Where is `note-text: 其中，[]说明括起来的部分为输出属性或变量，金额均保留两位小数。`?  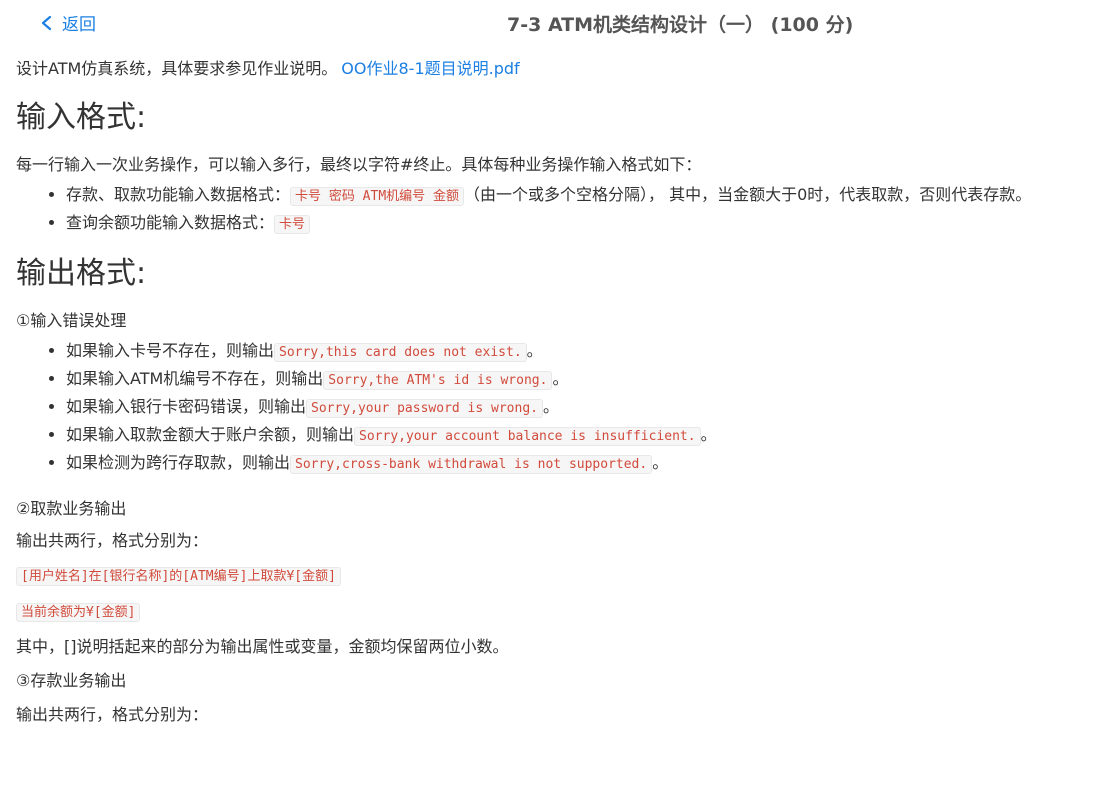 note-text: 其中，[]说明括起来的部分为输出属性或变量，金额均保留两位小数。 is located at coordinates (262, 646).